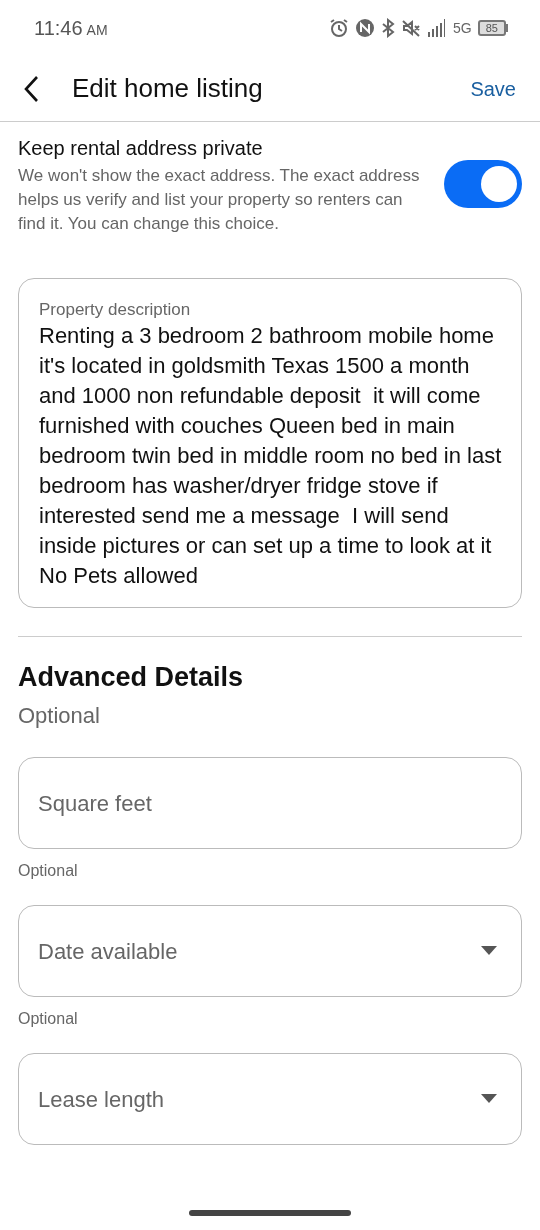  What do you see at coordinates (493, 88) in the screenshot?
I see `save-button: Save` at bounding box center [493, 88].